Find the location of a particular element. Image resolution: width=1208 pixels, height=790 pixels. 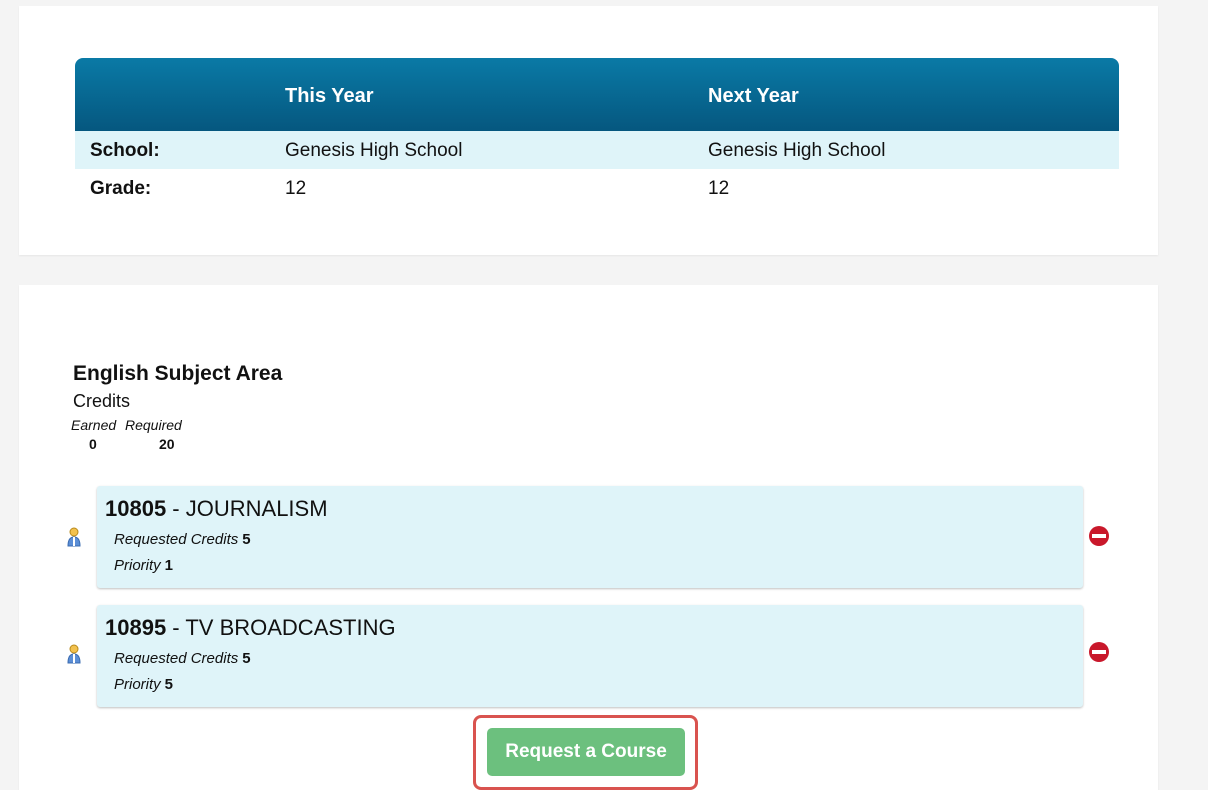

header-next-year: Next Year is located at coordinates (753, 96).